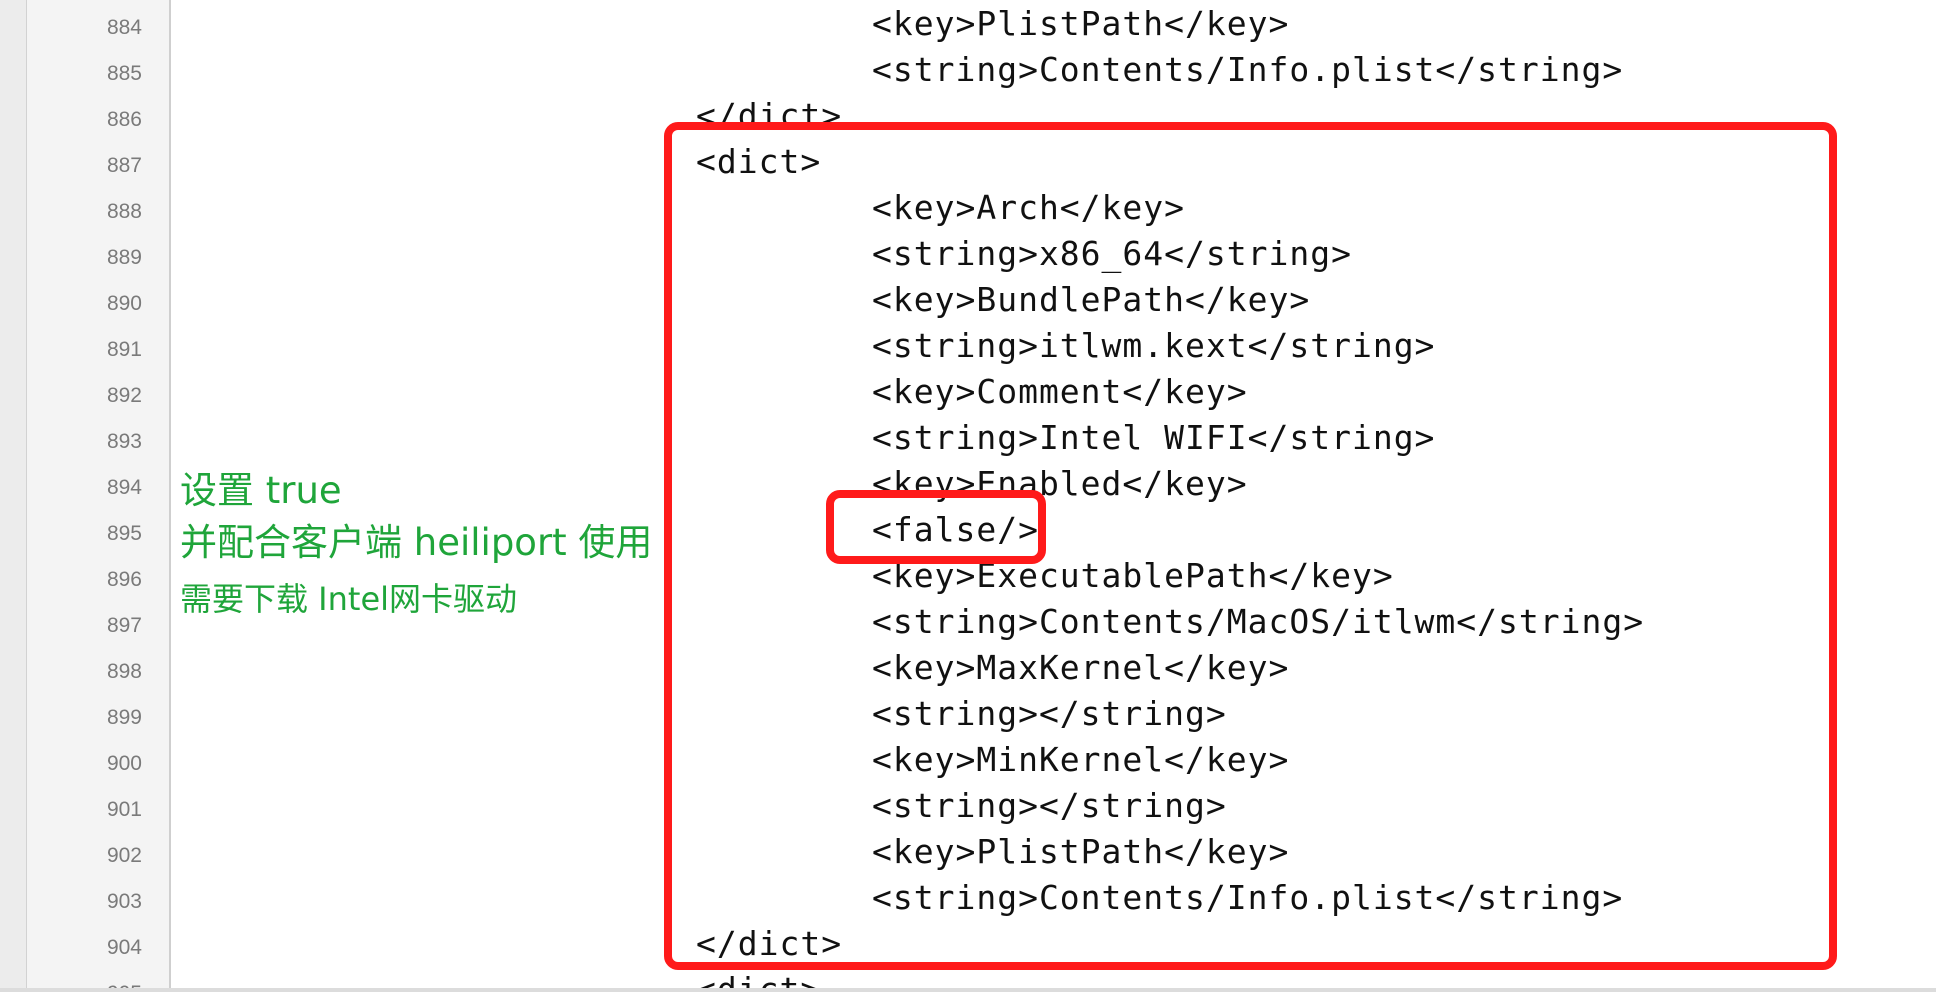  What do you see at coordinates (1080, 668) in the screenshot?
I see `code-line: <key>MaxKernel</key>` at bounding box center [1080, 668].